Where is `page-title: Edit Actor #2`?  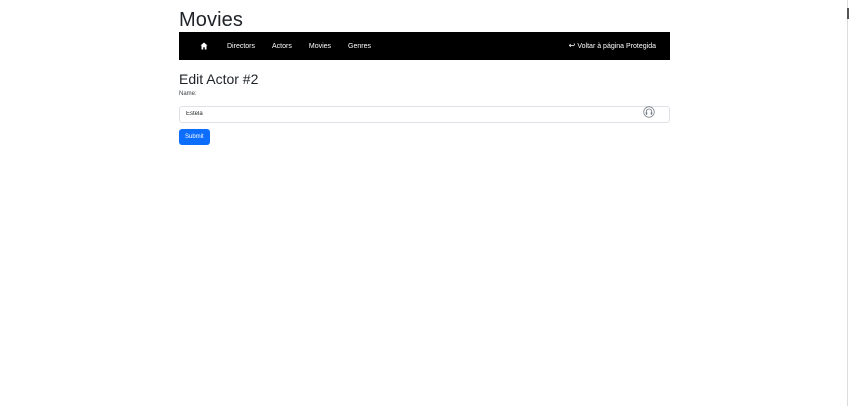
page-title: Edit Actor #2 is located at coordinates (219, 79).